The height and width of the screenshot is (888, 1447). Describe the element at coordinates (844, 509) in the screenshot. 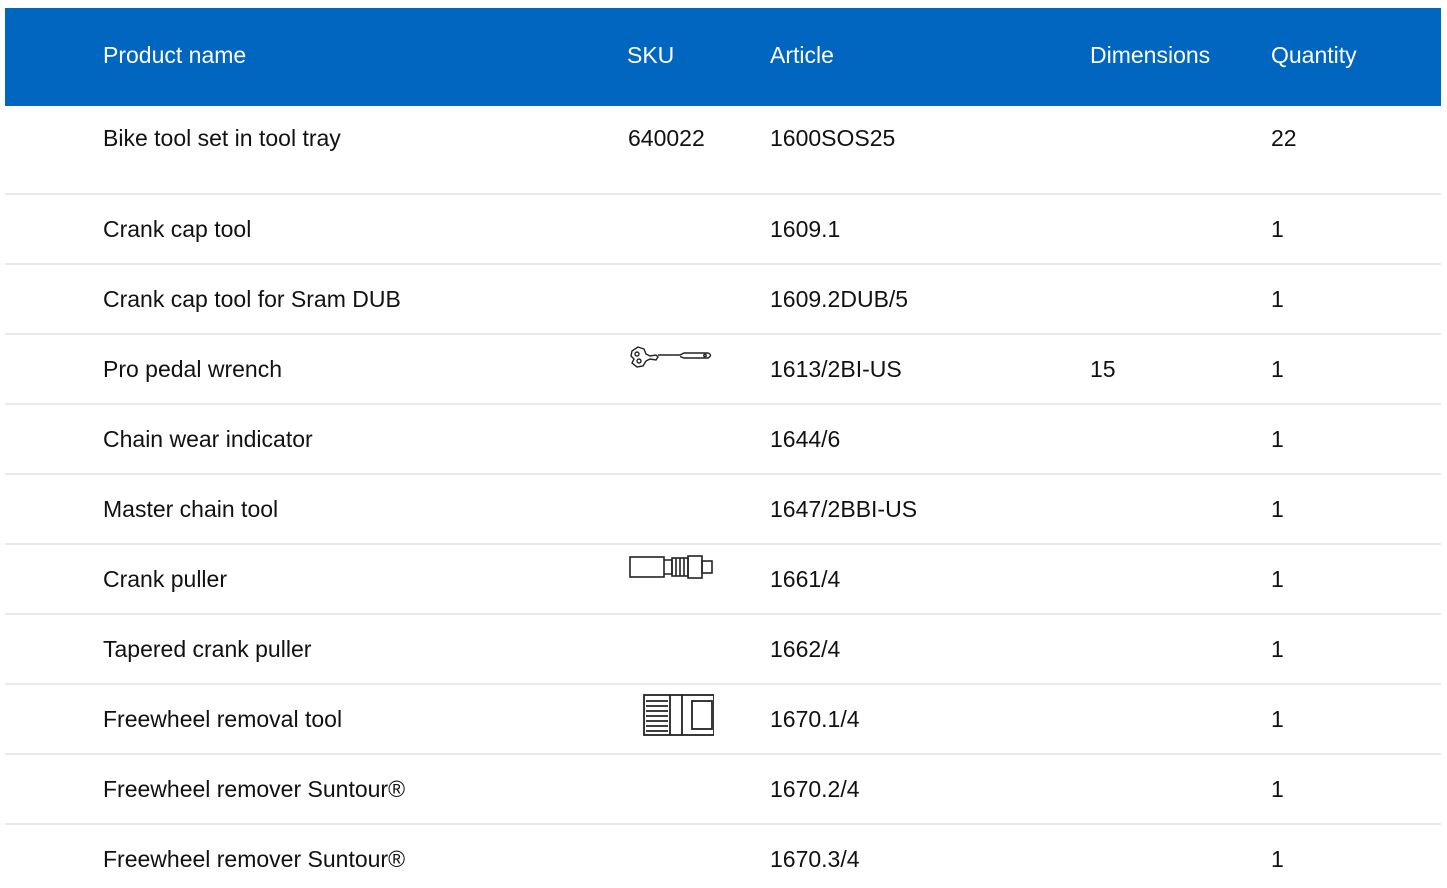

I see `article-cell: 1647/2BBI-US` at that location.